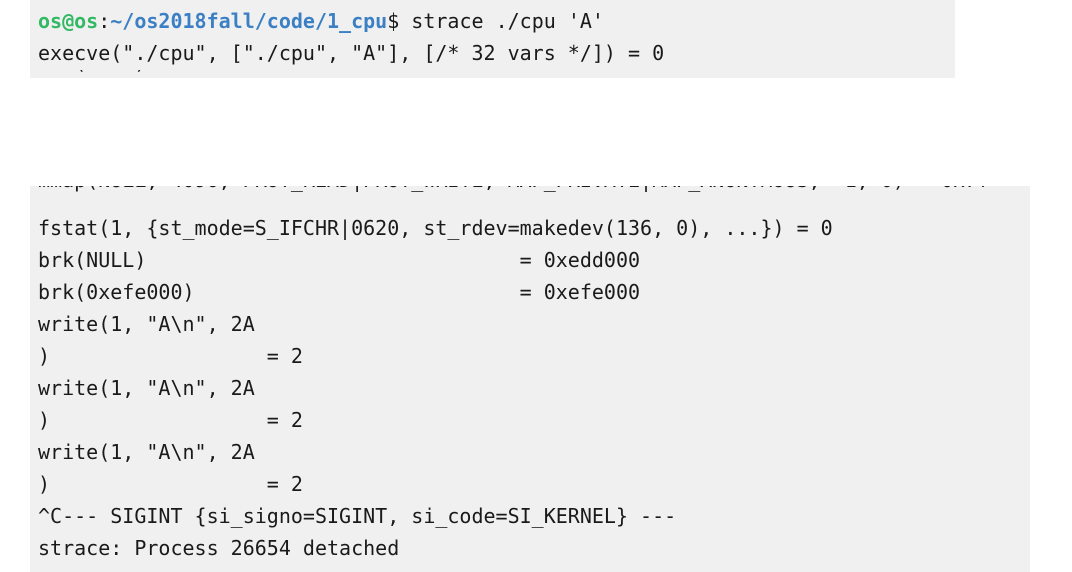 The height and width of the screenshot is (572, 1072). What do you see at coordinates (393, 21) in the screenshot?
I see `prompt-dollar: $` at bounding box center [393, 21].